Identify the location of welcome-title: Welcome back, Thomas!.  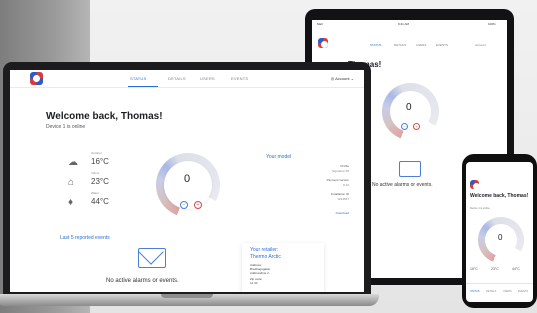
(104, 116).